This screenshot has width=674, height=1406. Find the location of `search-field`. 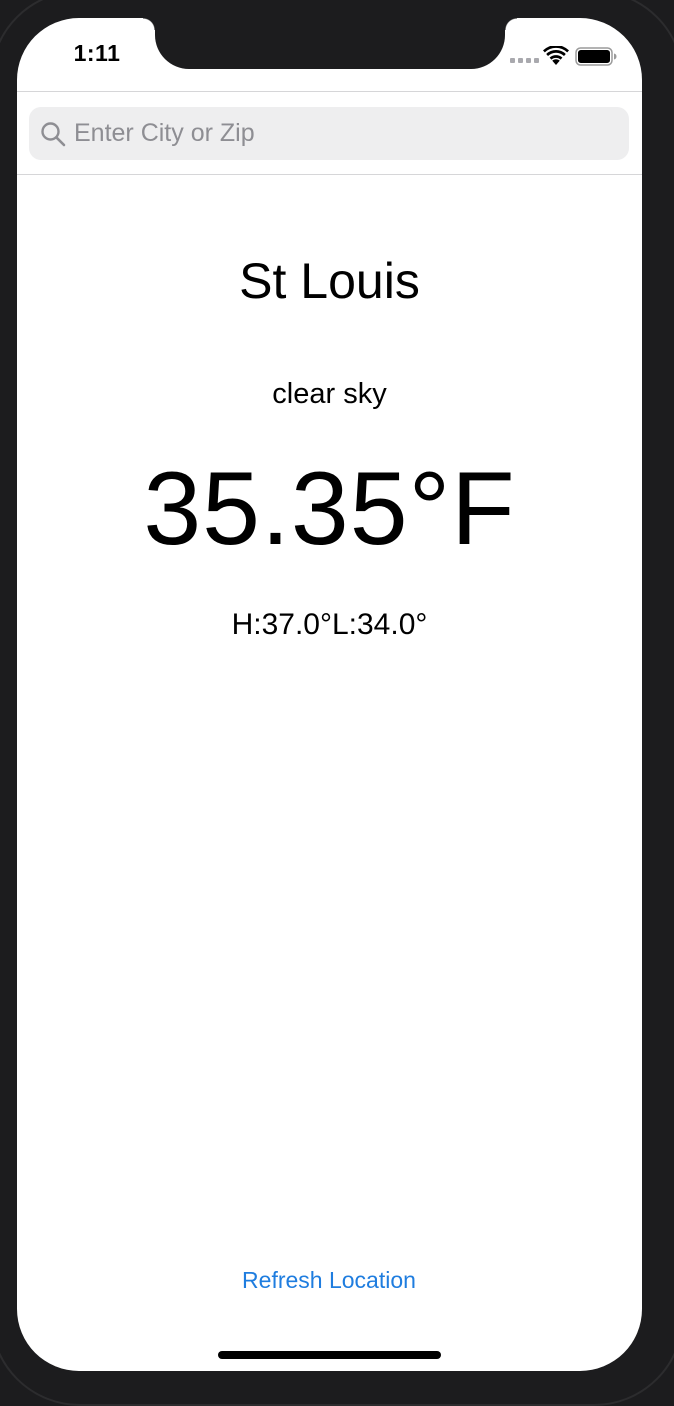

search-field is located at coordinates (329, 133).